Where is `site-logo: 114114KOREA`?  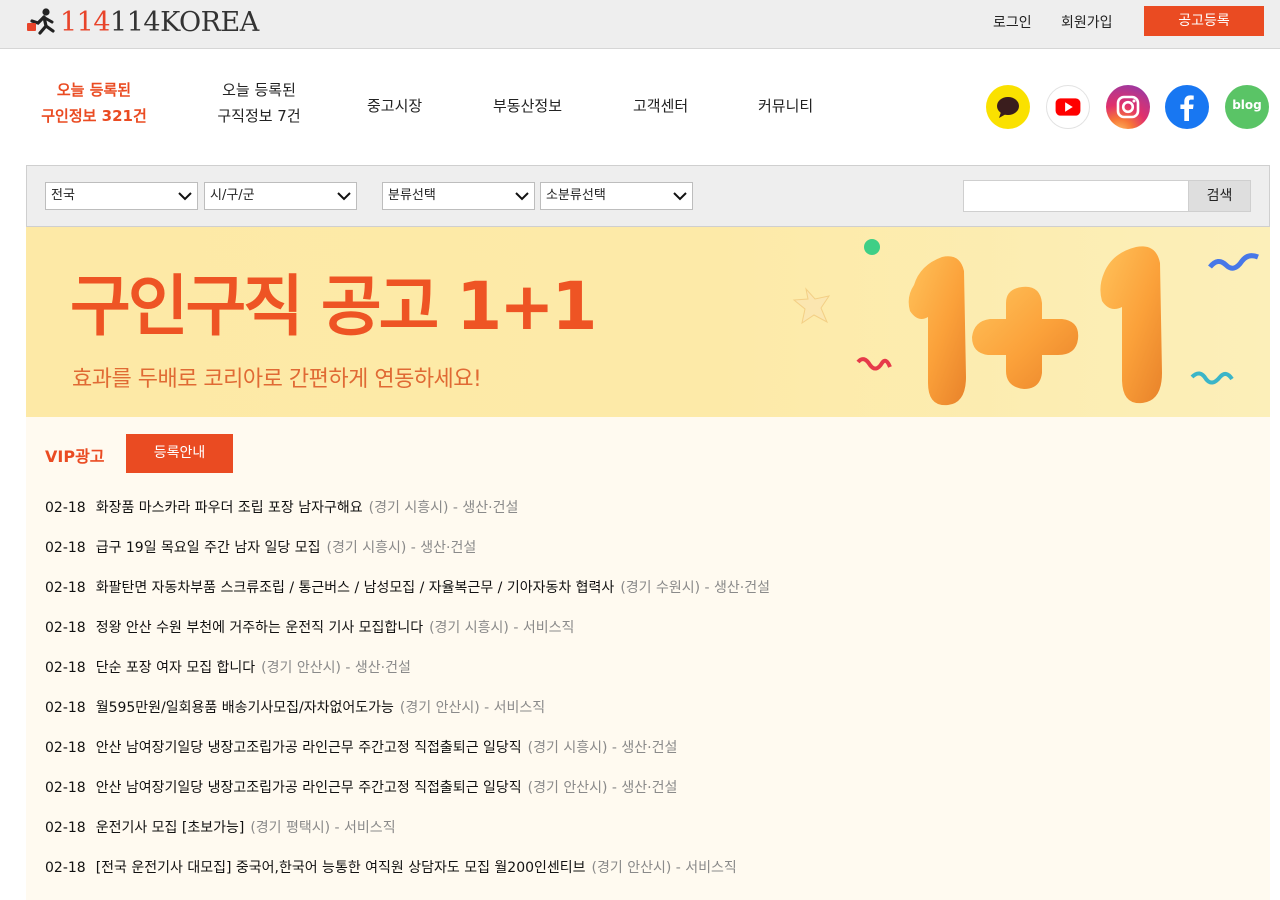
site-logo: 114114KOREA is located at coordinates (142, 22).